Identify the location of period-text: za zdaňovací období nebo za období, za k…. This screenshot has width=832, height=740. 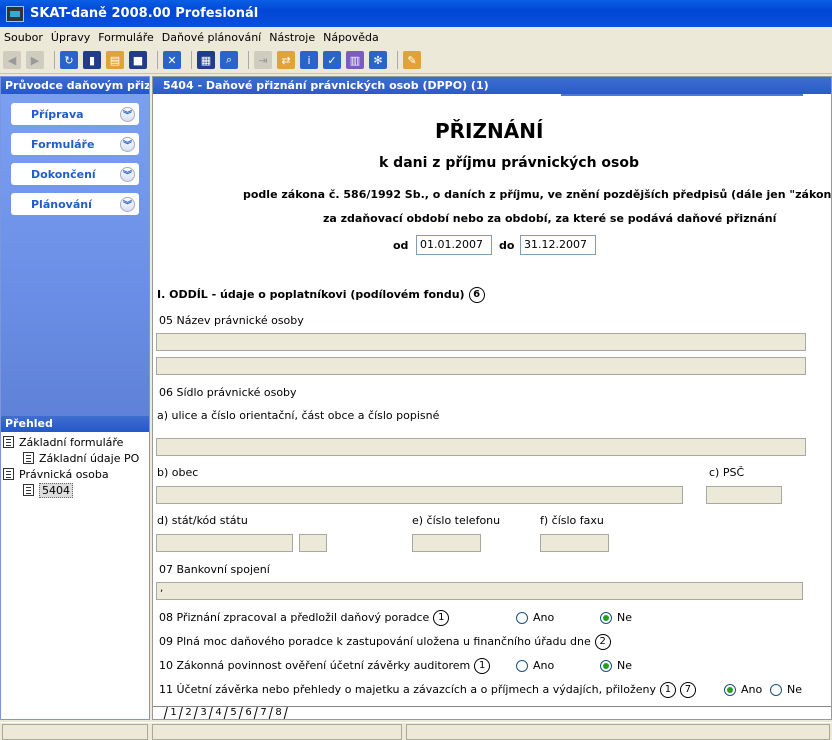
(550, 218).